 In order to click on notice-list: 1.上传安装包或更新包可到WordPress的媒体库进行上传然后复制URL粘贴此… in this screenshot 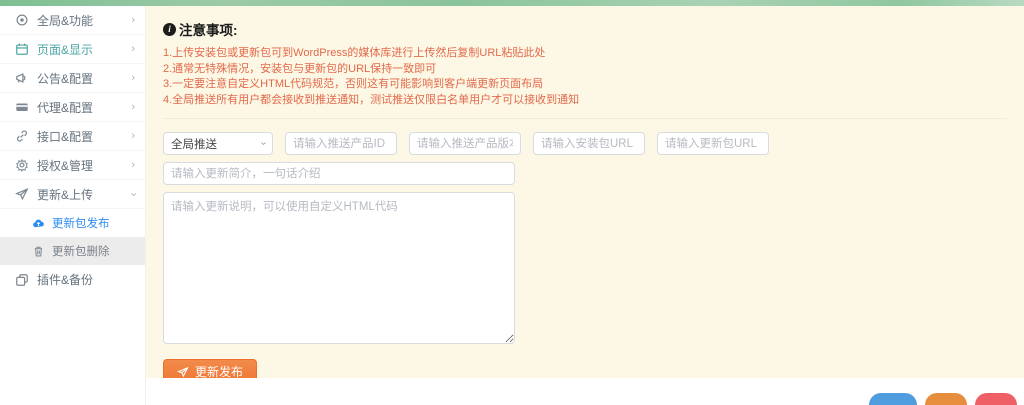, I will do `click(593, 77)`.